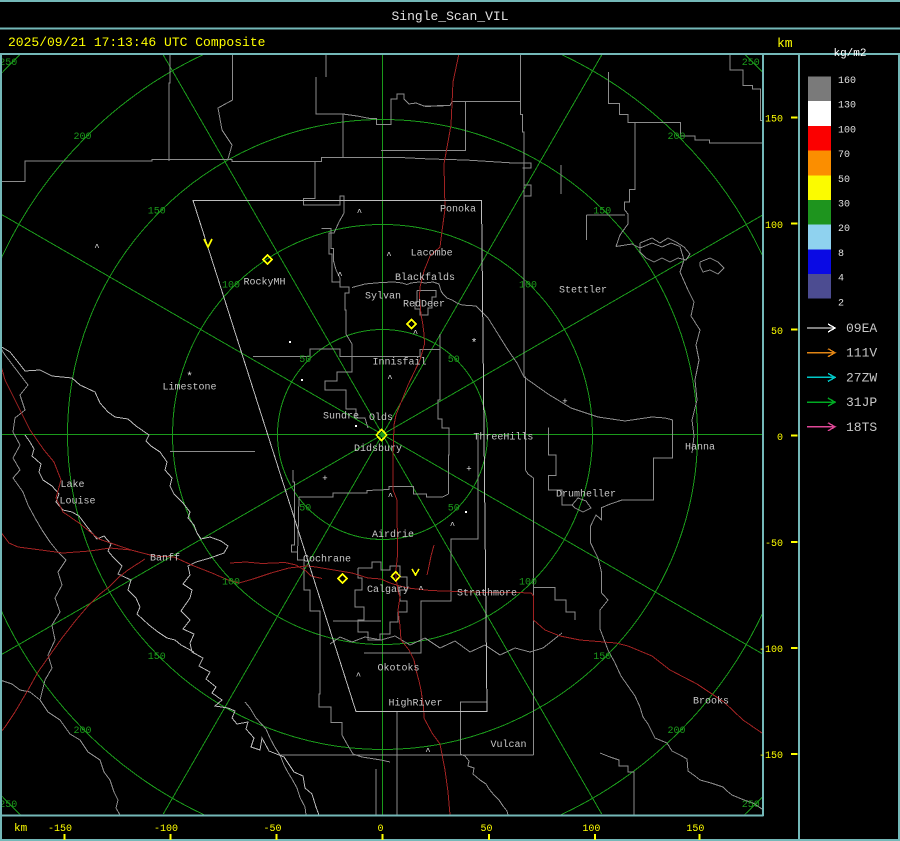  What do you see at coordinates (841, 254) in the screenshot?
I see `svg-text: 8` at bounding box center [841, 254].